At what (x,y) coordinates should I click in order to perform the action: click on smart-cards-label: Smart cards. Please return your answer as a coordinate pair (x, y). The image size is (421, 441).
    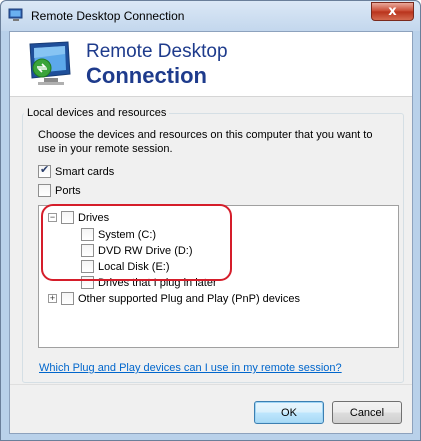
    Looking at the image, I should click on (85, 171).